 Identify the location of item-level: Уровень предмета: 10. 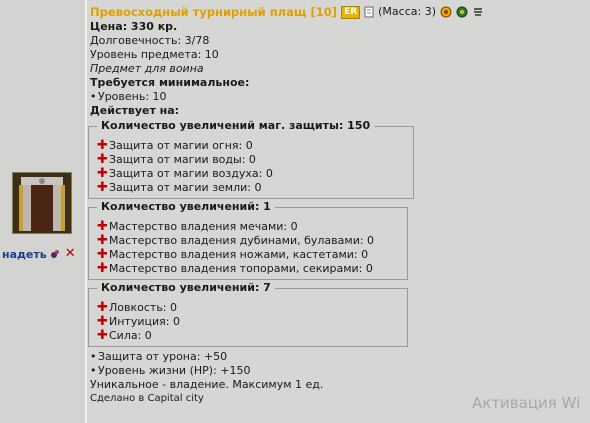
(154, 54).